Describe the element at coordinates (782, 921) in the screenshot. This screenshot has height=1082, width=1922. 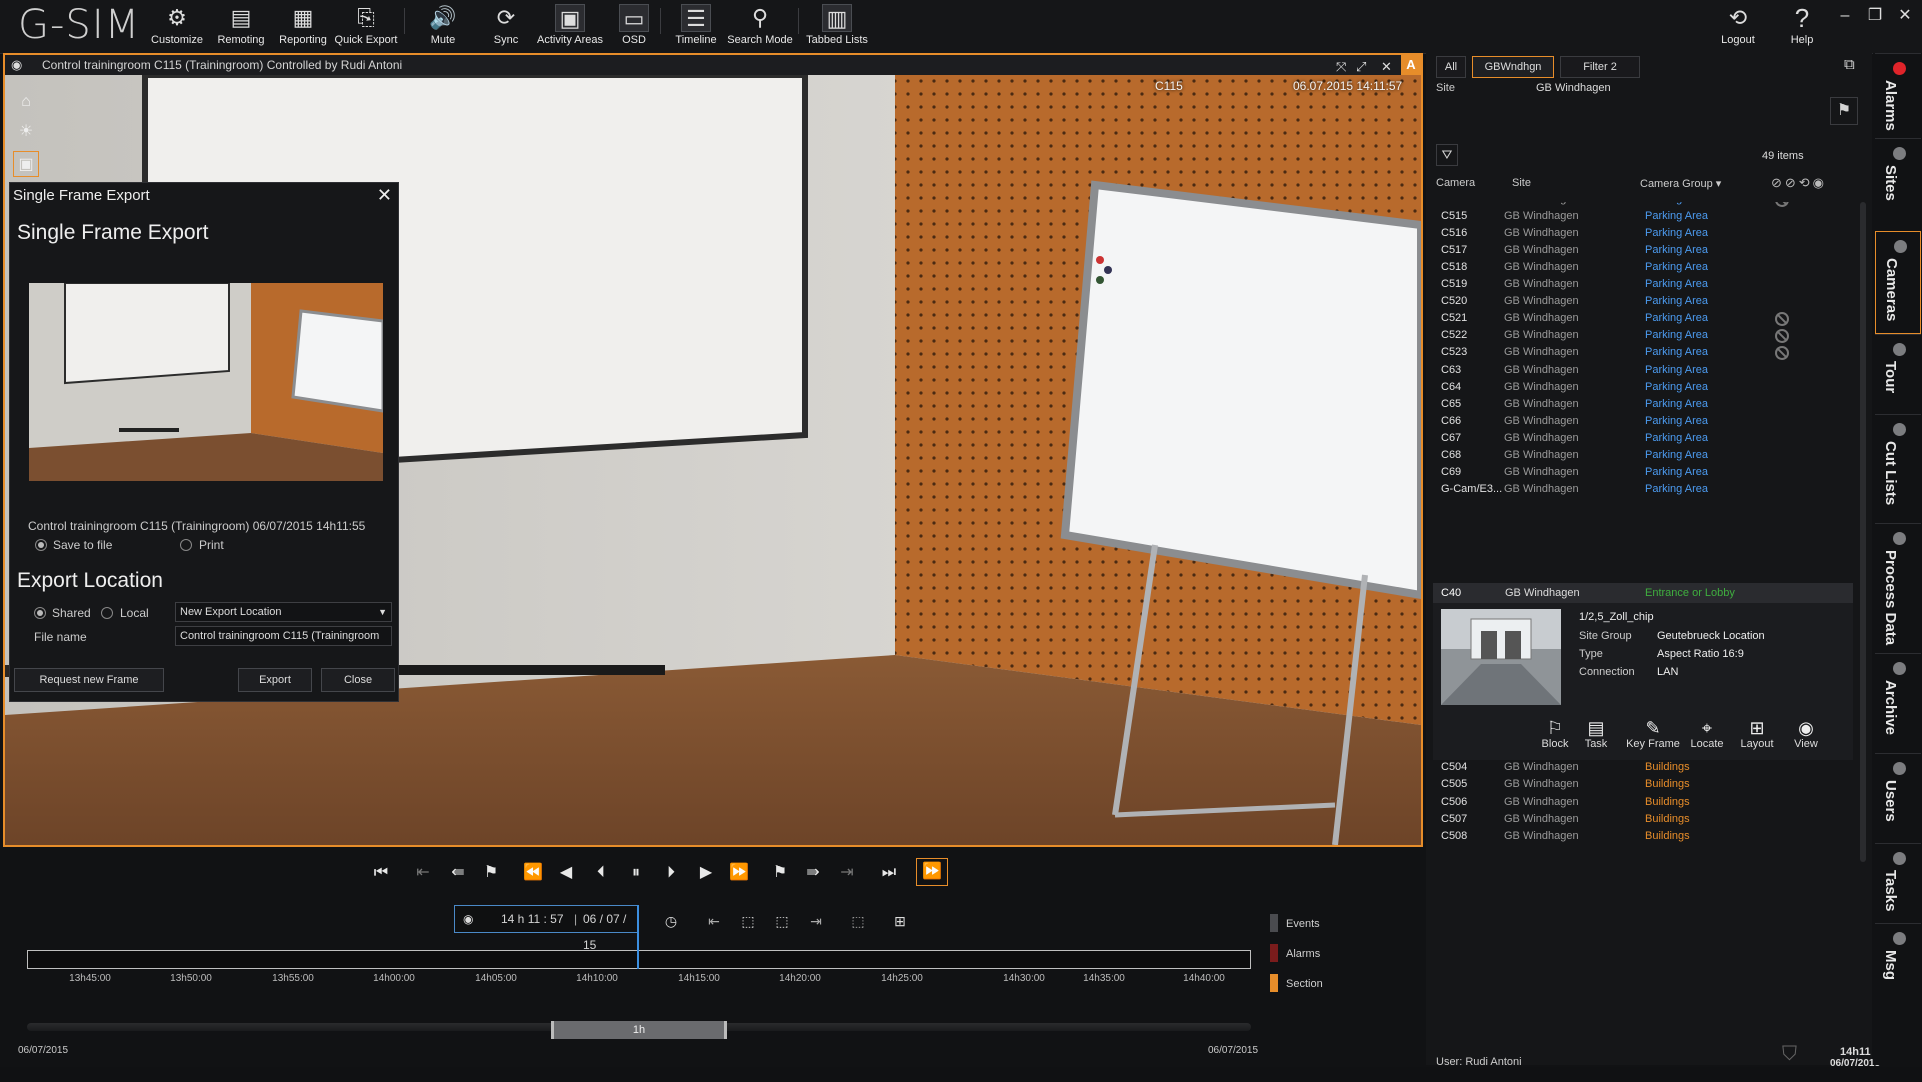
I see `set-end-icon: ⬚` at that location.